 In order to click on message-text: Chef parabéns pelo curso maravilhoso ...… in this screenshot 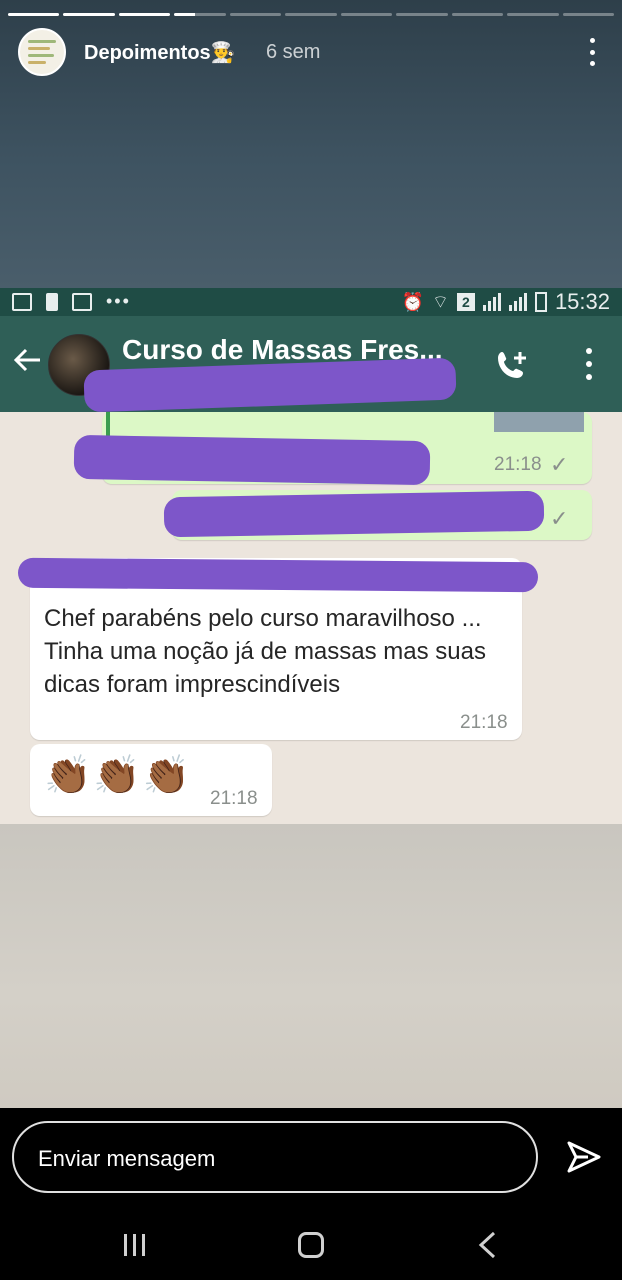, I will do `click(265, 651)`.